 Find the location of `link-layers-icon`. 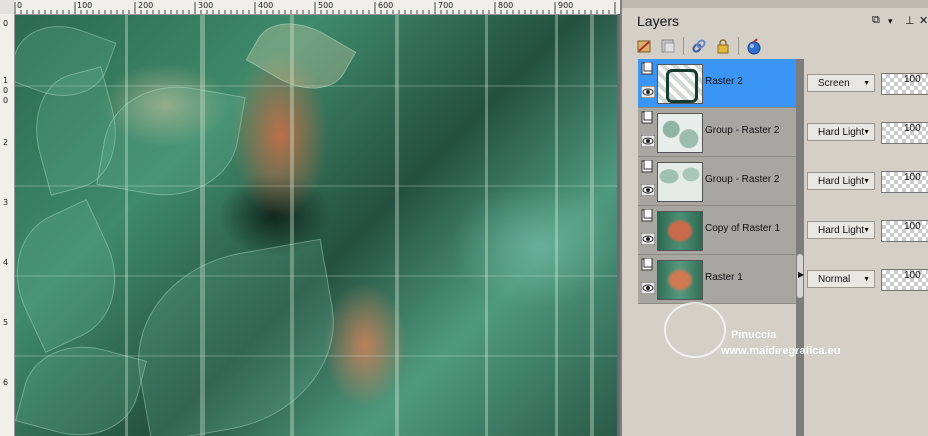

link-layers-icon is located at coordinates (699, 46).